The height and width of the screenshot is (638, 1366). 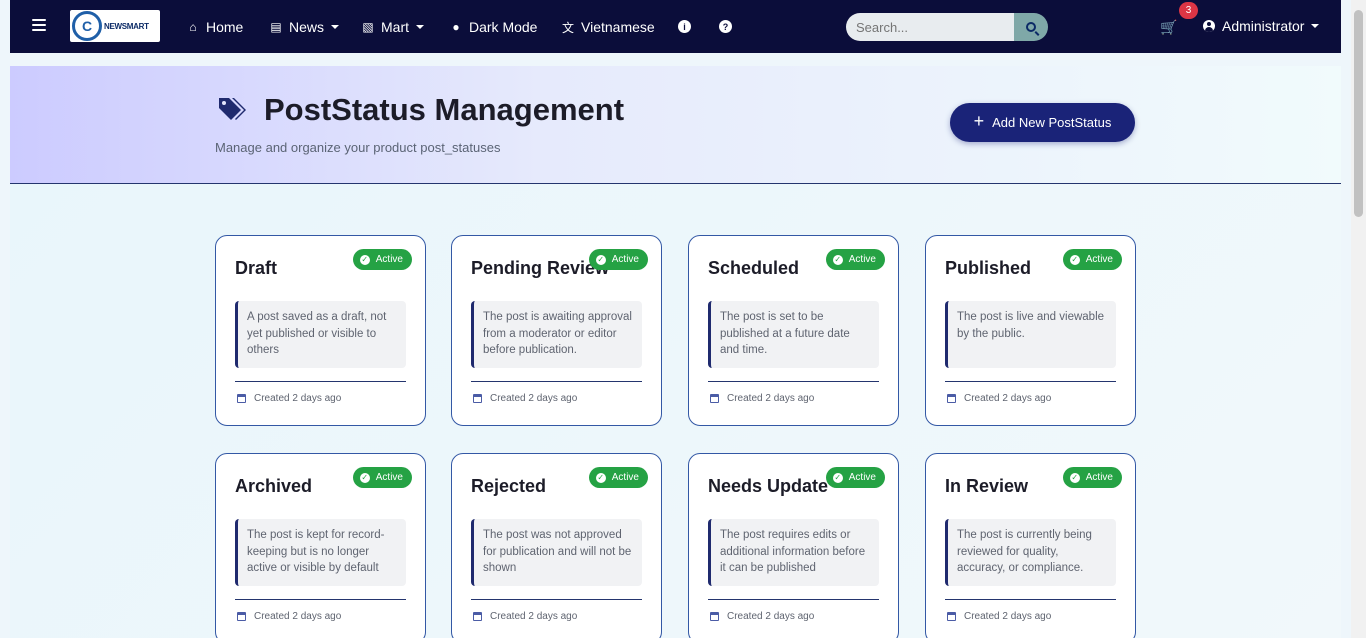 What do you see at coordinates (39, 26) in the screenshot?
I see `menu-toggle-icon` at bounding box center [39, 26].